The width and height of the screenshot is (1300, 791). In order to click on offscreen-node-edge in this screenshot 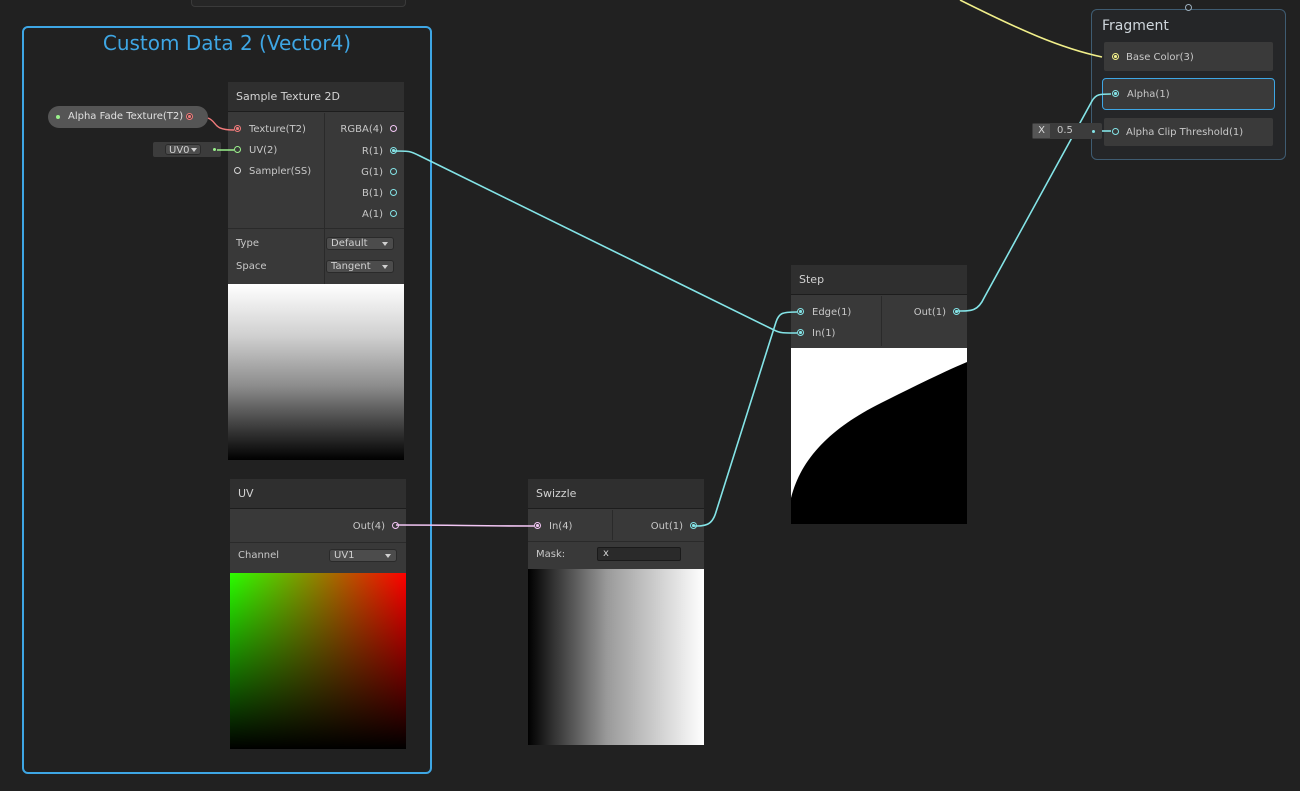, I will do `click(298, 3)`.